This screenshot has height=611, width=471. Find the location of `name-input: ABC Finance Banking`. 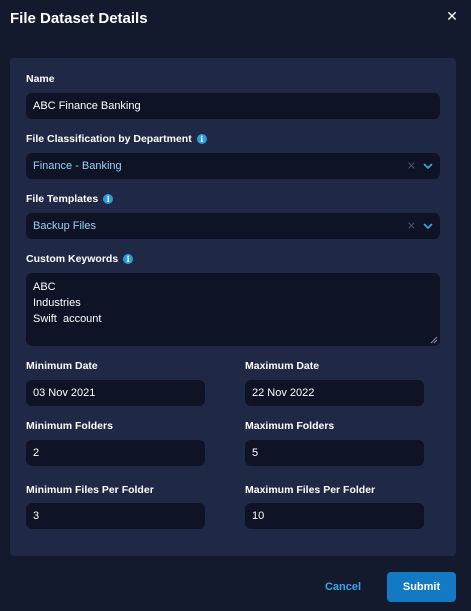

name-input: ABC Finance Banking is located at coordinates (233, 106).